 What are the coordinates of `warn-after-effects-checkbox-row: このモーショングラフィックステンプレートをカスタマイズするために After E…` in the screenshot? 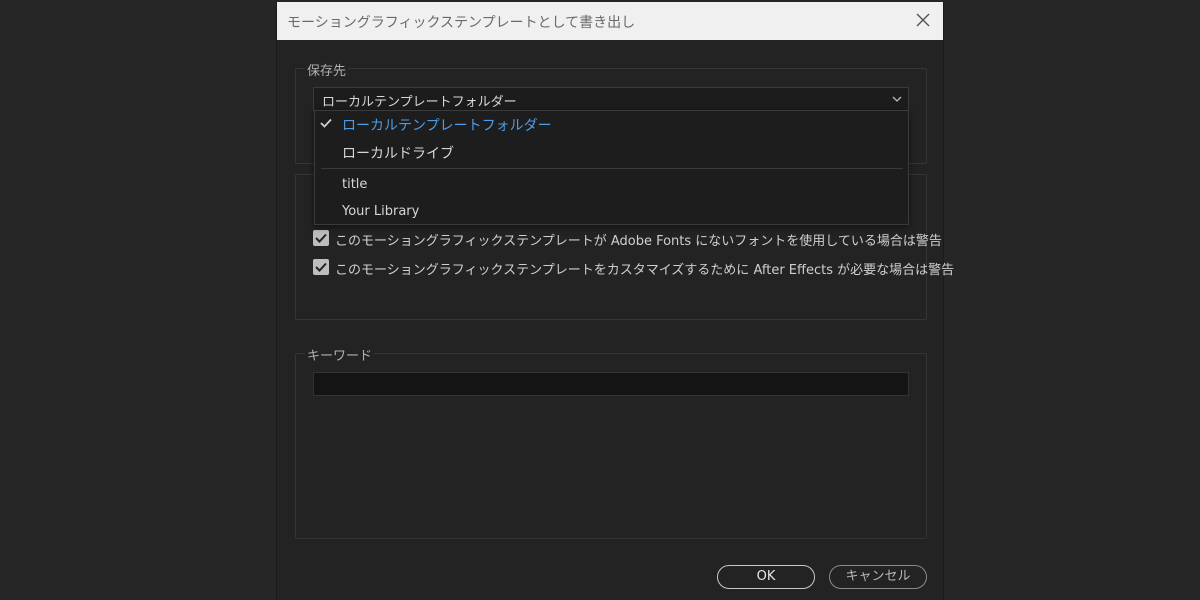 It's located at (633, 268).